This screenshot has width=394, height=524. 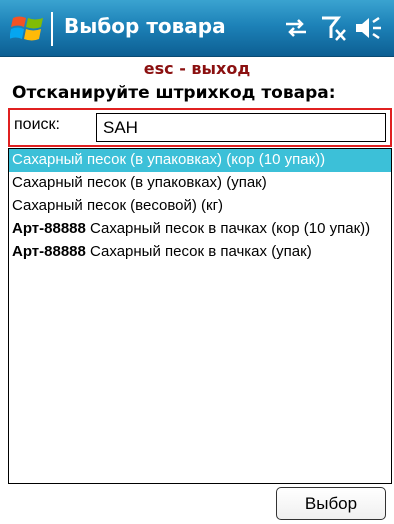 What do you see at coordinates (241, 127) in the screenshot?
I see `search-input` at bounding box center [241, 127].